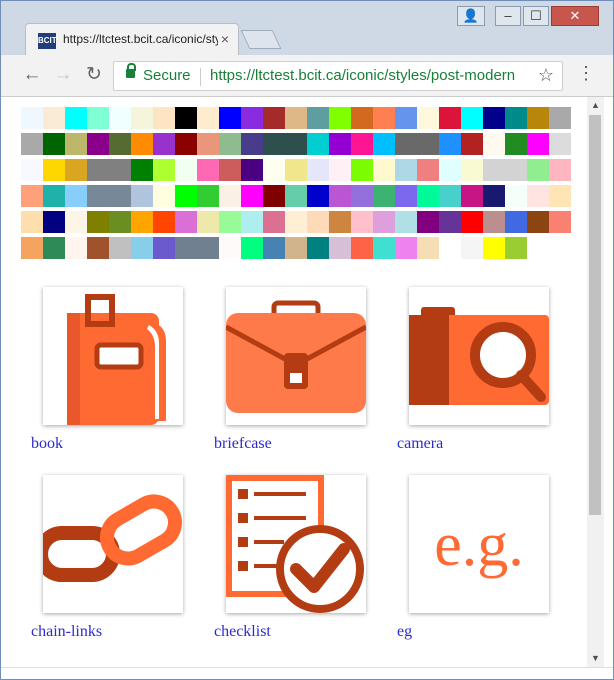  I want to click on vertical-scrollbar: ▲ ▼, so click(595, 382).